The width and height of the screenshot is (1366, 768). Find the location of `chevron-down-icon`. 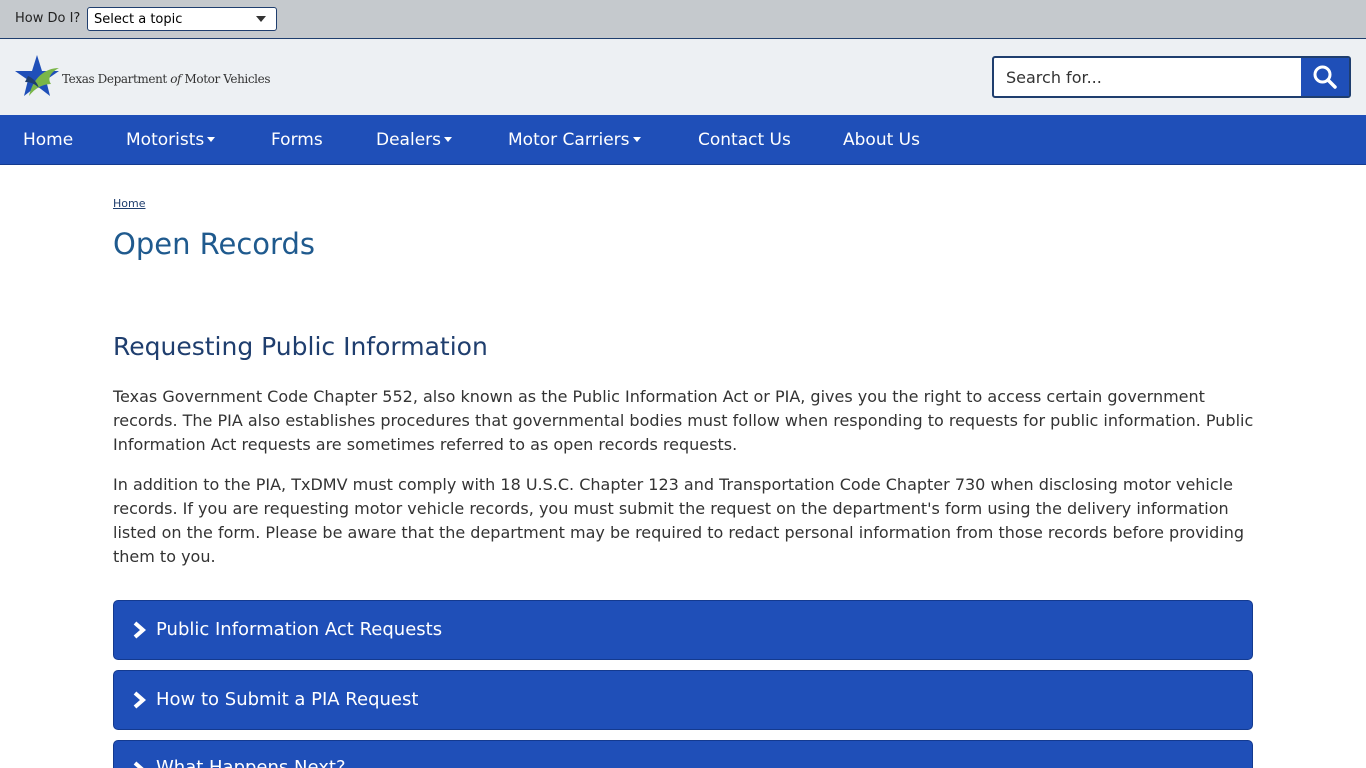

chevron-down-icon is located at coordinates (261, 19).